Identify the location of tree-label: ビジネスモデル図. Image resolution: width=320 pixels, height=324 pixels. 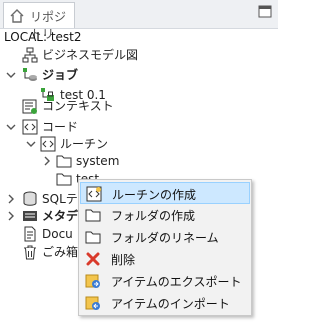
(90, 55).